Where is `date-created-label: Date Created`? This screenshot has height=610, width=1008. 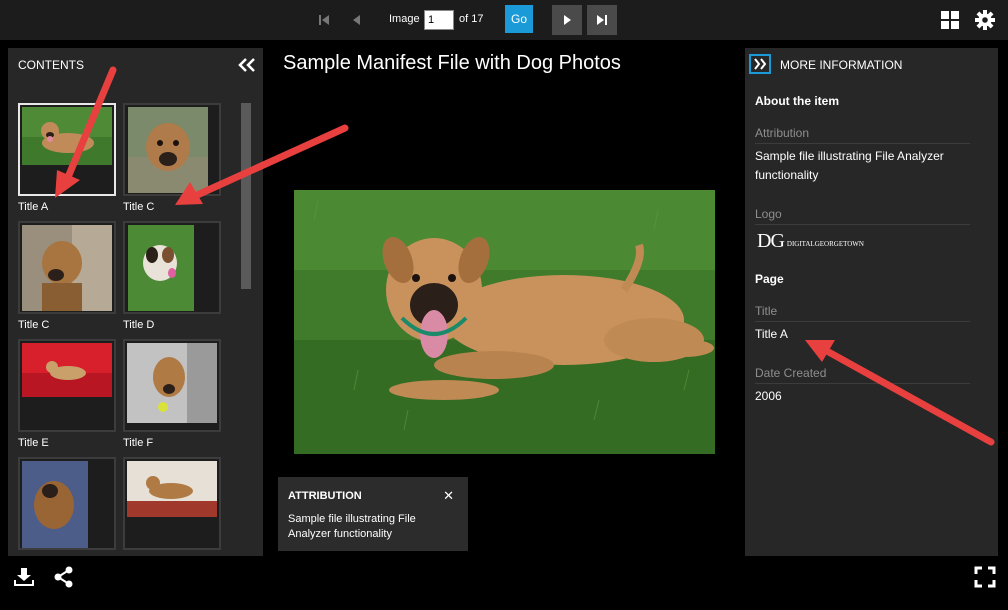
date-created-label: Date Created is located at coordinates (862, 375).